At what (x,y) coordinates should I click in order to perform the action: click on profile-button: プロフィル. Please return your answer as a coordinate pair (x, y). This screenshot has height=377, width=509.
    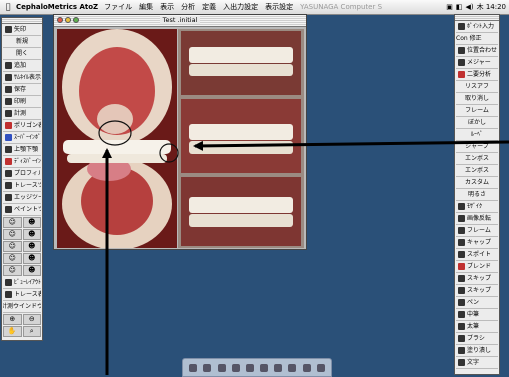
    Looking at the image, I should click on (22, 174).